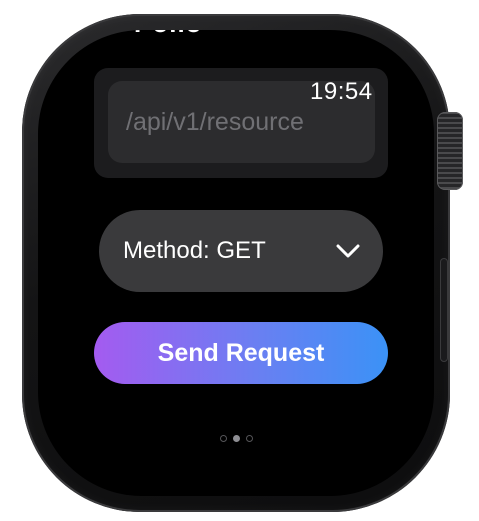 This screenshot has height=521, width=479. What do you see at coordinates (450, 151) in the screenshot?
I see `digital-crown` at bounding box center [450, 151].